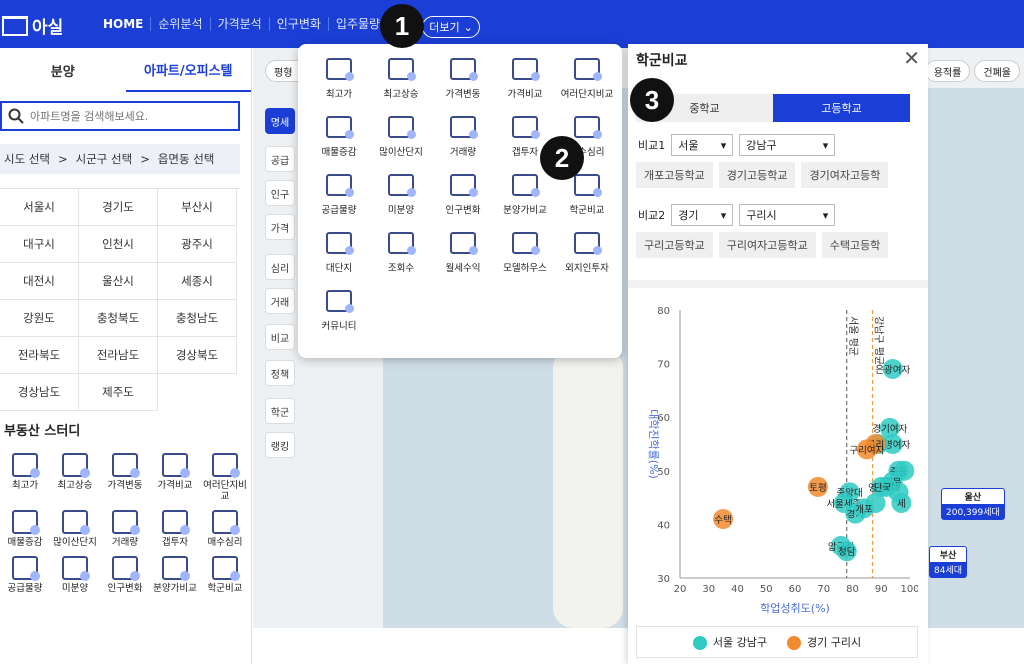  I want to click on dropdown-item: 커뮤니티, so click(339, 312).